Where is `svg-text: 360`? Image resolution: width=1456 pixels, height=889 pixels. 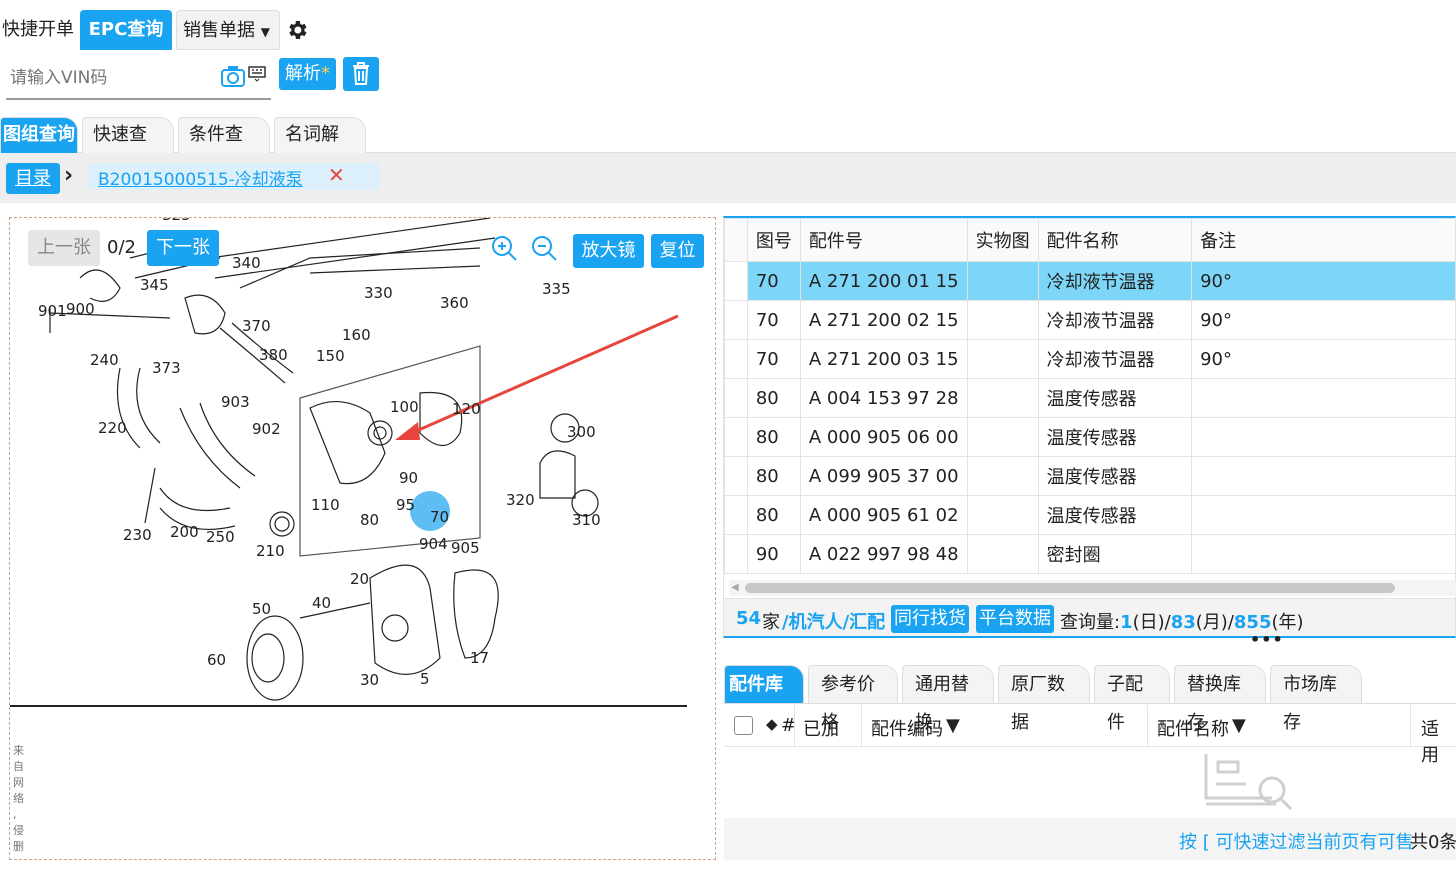
svg-text: 360 is located at coordinates (454, 303).